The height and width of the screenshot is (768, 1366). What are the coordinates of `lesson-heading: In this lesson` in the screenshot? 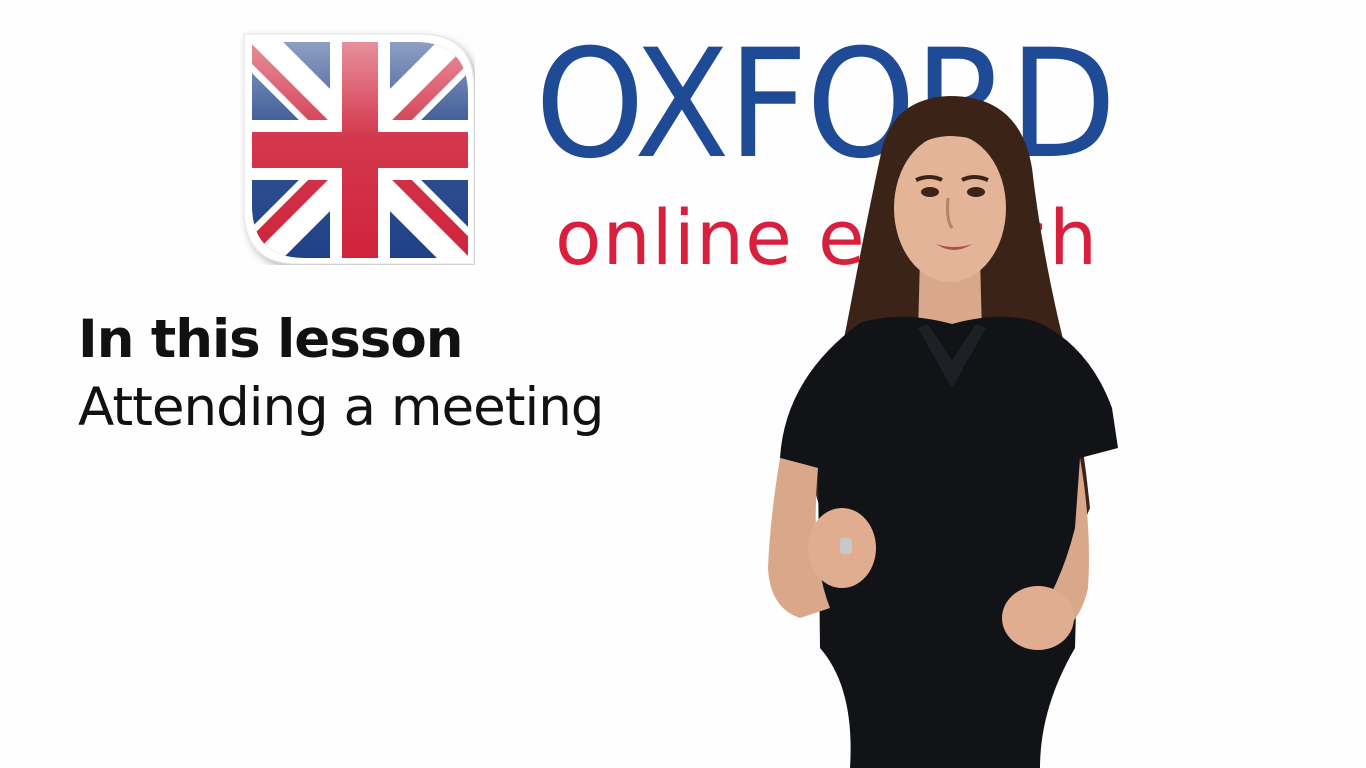 It's located at (270, 339).